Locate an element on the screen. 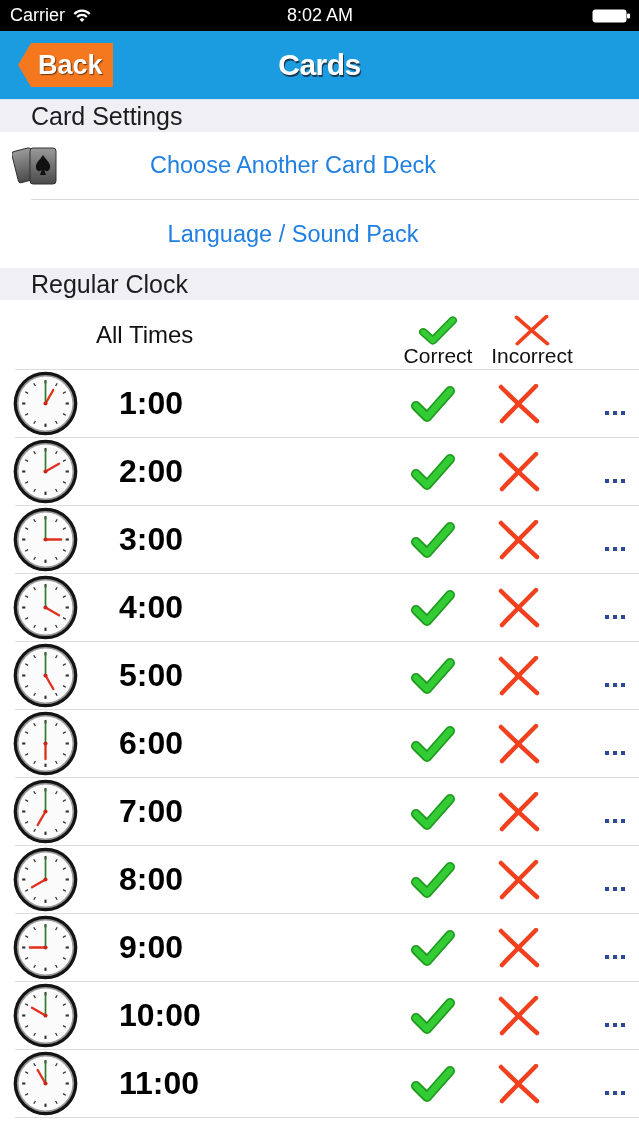 The width and height of the screenshot is (639, 1136). column-label: Incorrect is located at coordinates (532, 356).